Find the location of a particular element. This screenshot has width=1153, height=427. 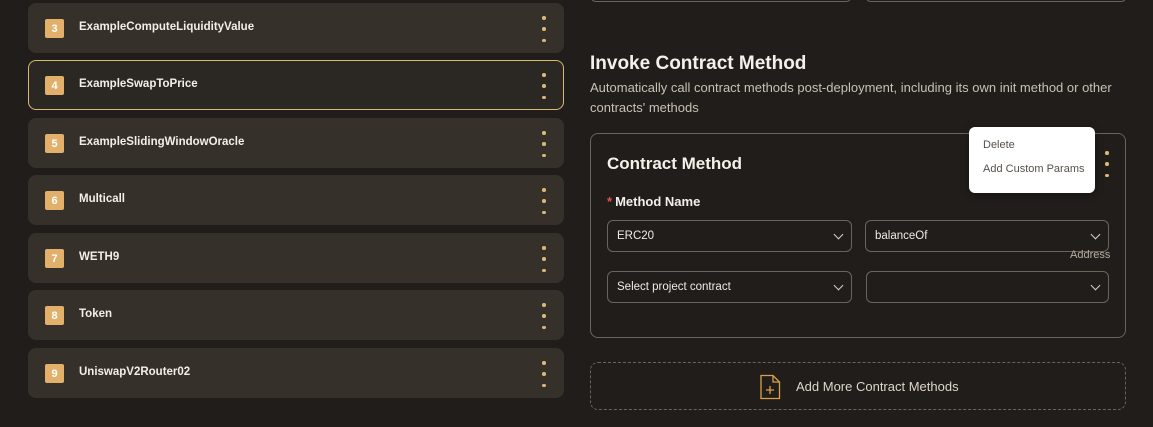

list-item: 5 ExampleSlidingWindowOracle is located at coordinates (296, 143).